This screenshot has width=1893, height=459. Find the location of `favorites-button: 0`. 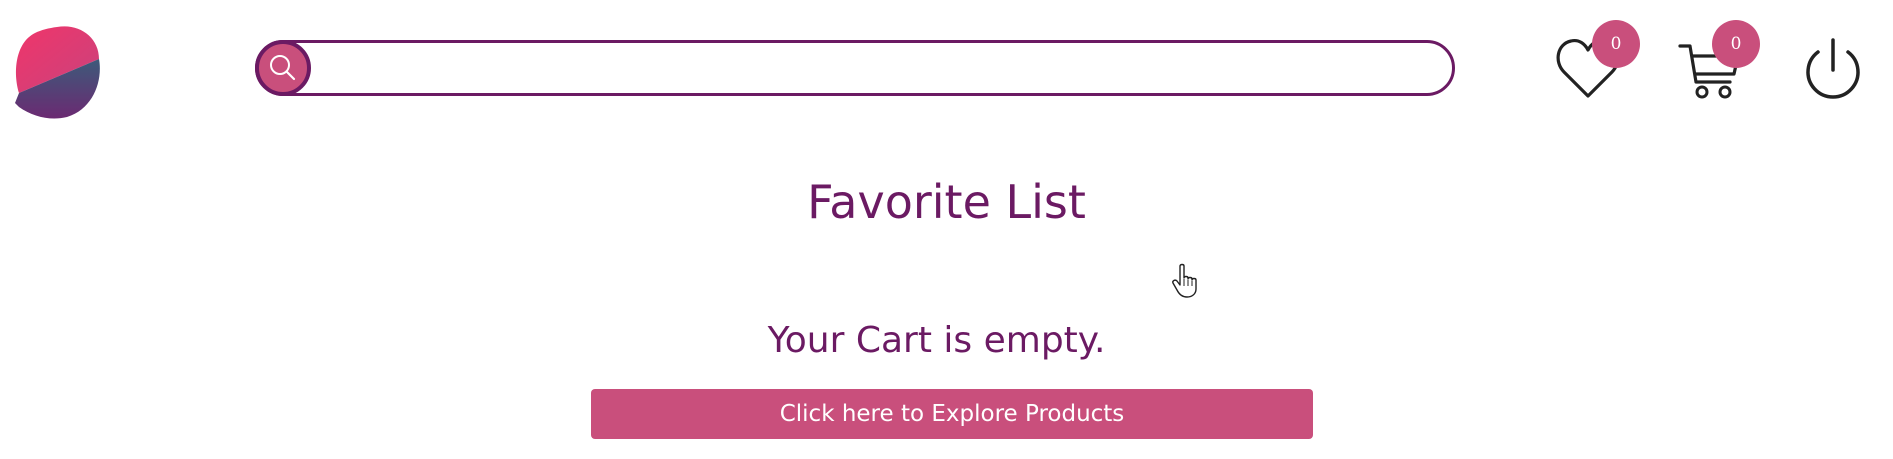

favorites-button: 0 is located at coordinates (1598, 62).